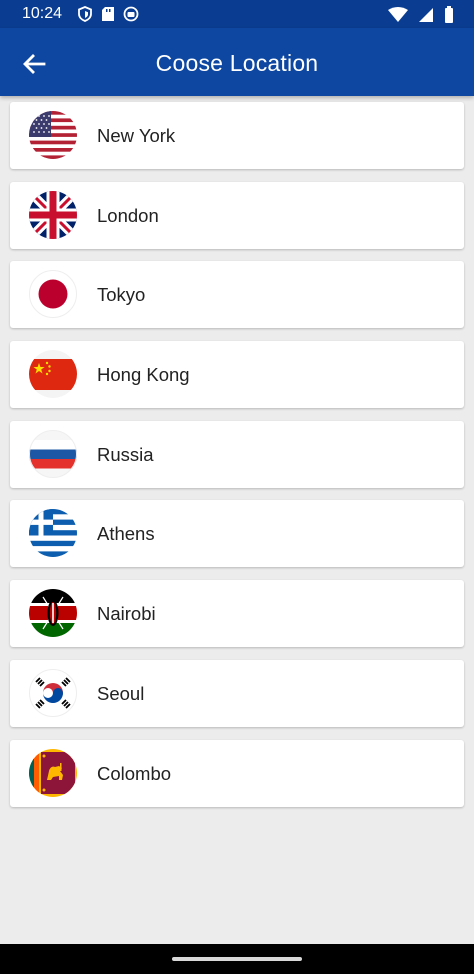 This screenshot has width=474, height=974. What do you see at coordinates (53, 692) in the screenshot?
I see `korea-flag-icon` at bounding box center [53, 692].